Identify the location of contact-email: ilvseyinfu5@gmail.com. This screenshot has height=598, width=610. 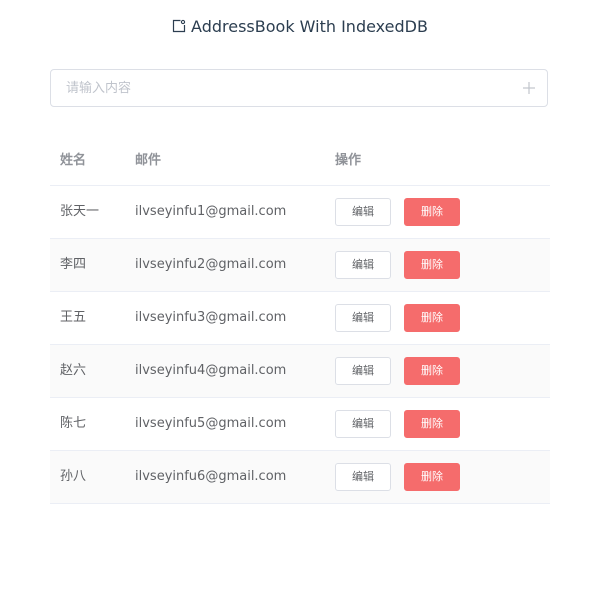
(211, 423).